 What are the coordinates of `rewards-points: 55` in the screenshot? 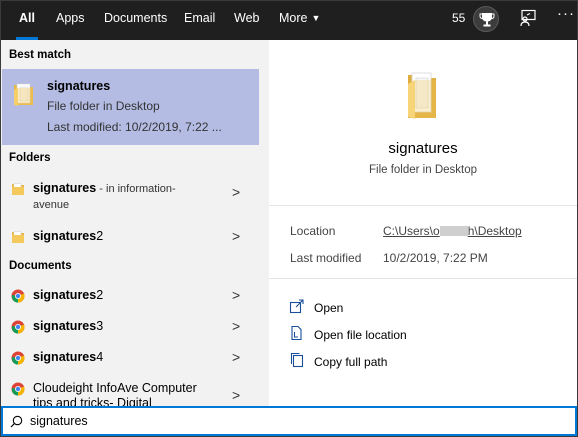 It's located at (459, 18).